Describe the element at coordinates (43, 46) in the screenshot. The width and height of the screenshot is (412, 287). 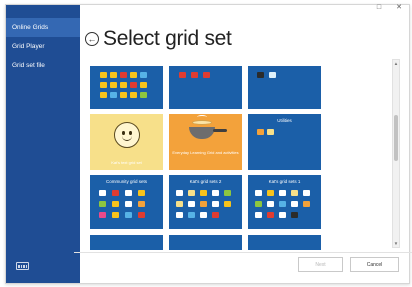
I see `sidebar-item-grid-player: Grid Player` at that location.